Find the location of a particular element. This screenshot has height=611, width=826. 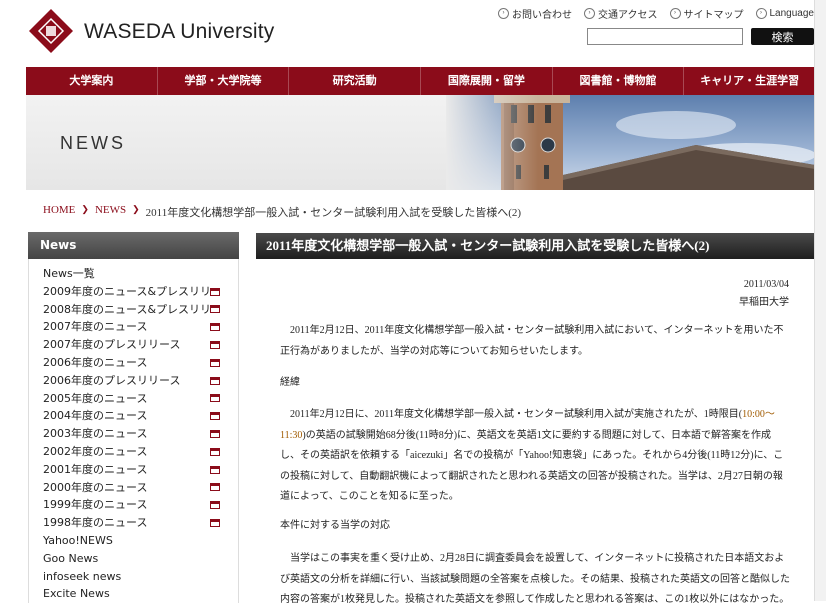

nav-item-career: キャリア・生涯学習 is located at coordinates (749, 81).